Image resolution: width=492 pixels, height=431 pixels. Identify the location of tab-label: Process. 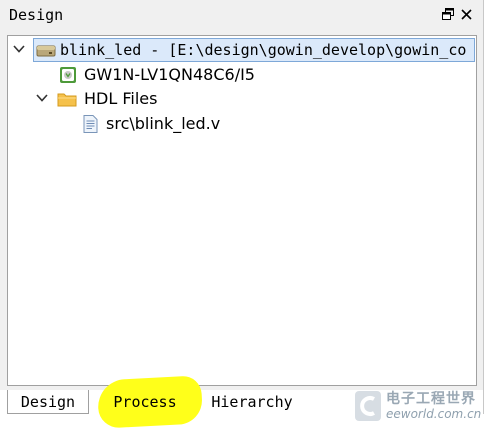
(145, 402).